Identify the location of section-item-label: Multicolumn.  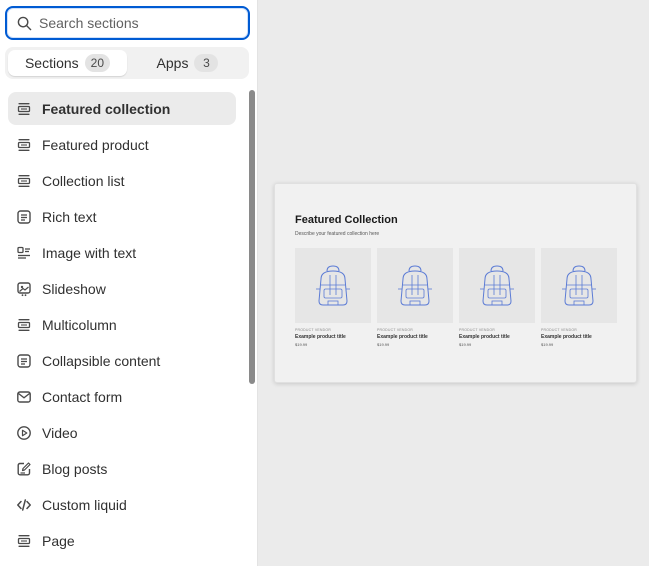
(79, 325).